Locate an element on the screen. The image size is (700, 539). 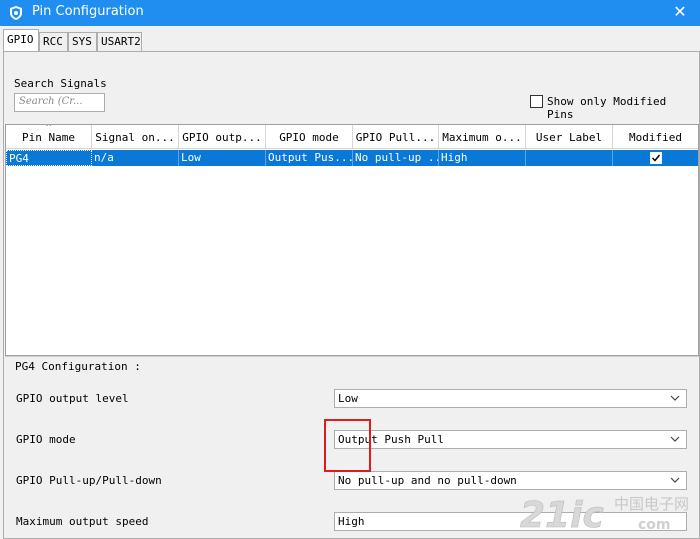
close-button: ✕ is located at coordinates (680, 13).